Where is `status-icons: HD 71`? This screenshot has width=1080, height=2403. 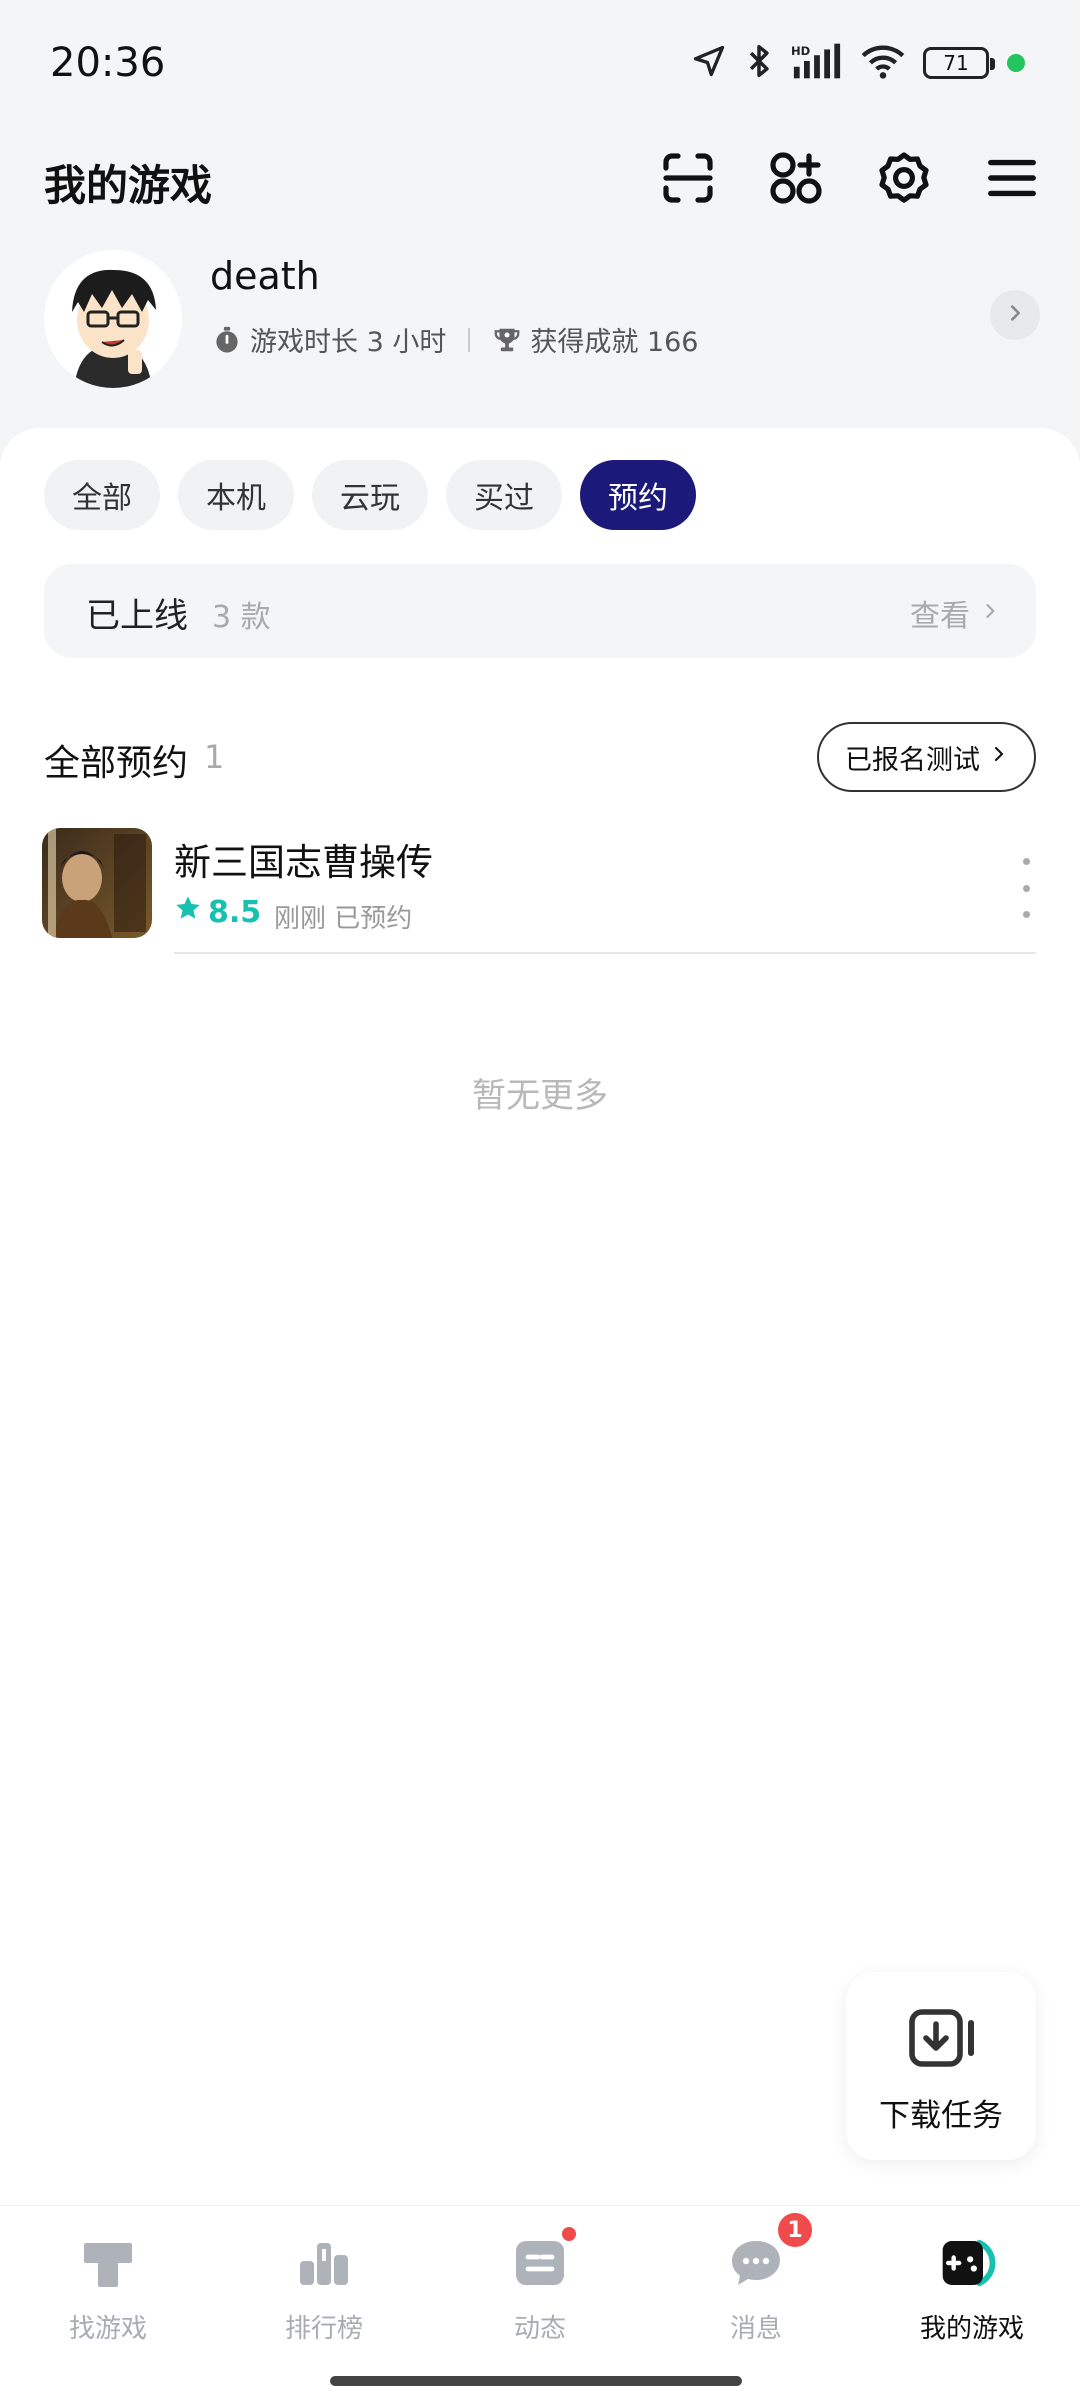 status-icons: HD 71 is located at coordinates (858, 63).